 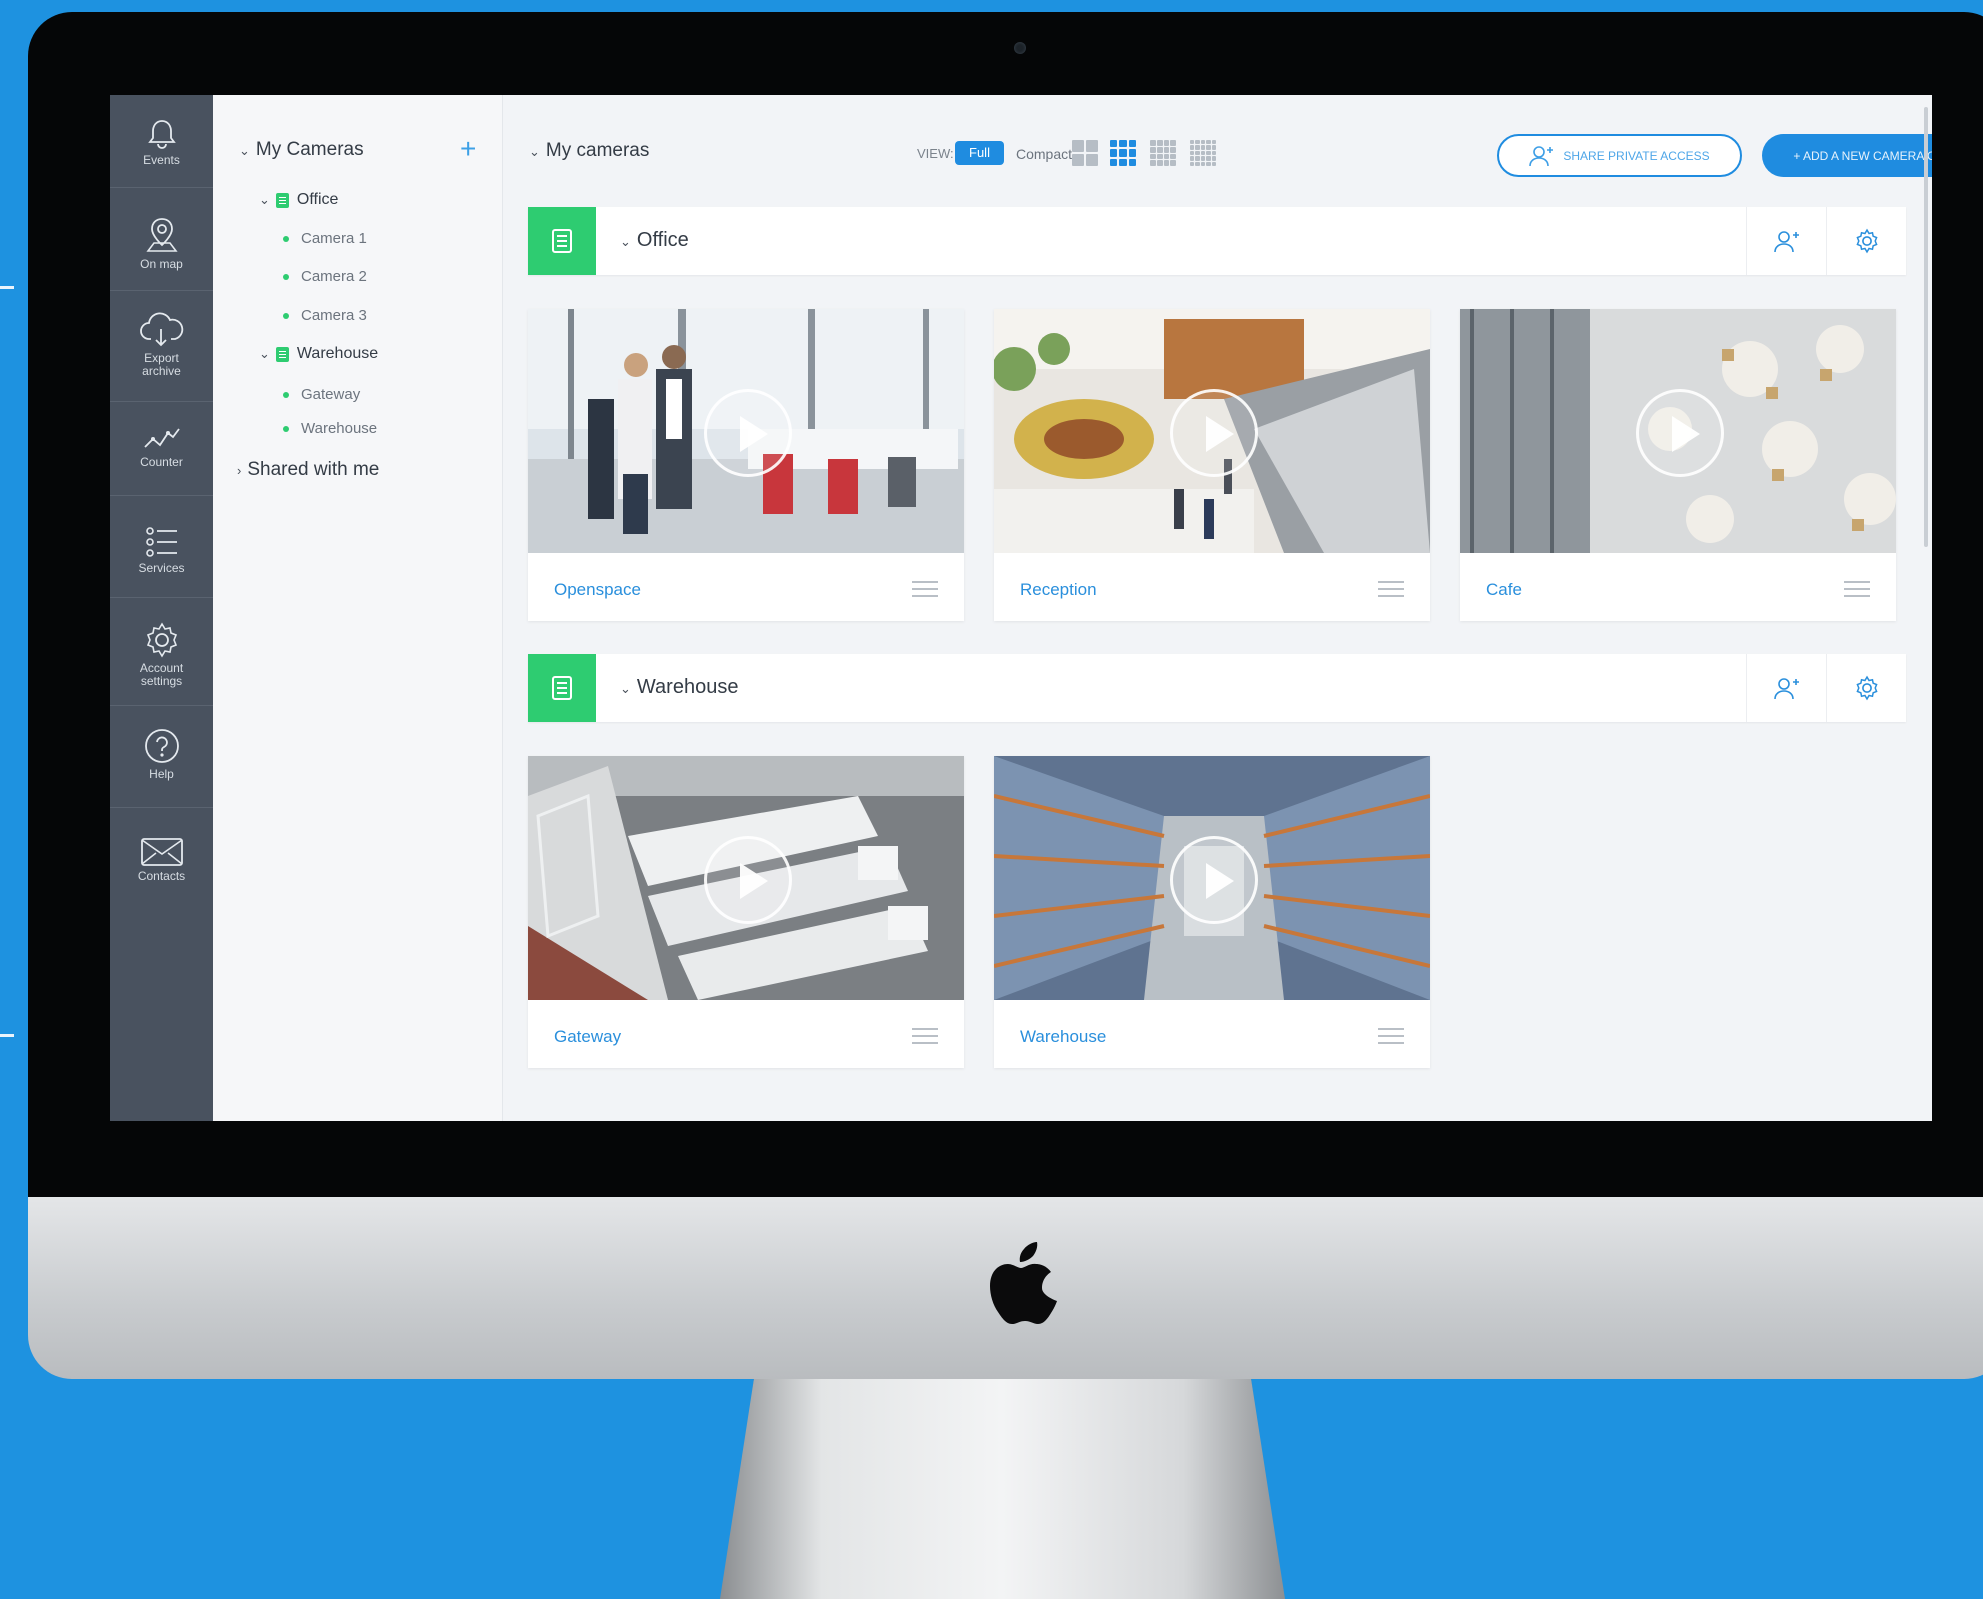 I want to click on scrollbar, so click(x=1926, y=327).